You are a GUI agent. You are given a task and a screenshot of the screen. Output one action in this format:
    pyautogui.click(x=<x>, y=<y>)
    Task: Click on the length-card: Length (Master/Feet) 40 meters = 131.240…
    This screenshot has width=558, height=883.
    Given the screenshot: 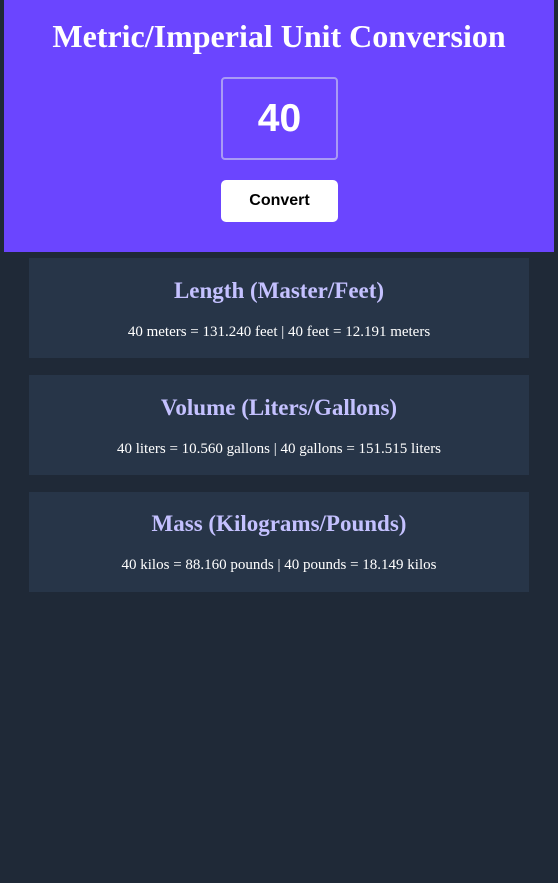 What is the action you would take?
    pyautogui.click(x=279, y=308)
    